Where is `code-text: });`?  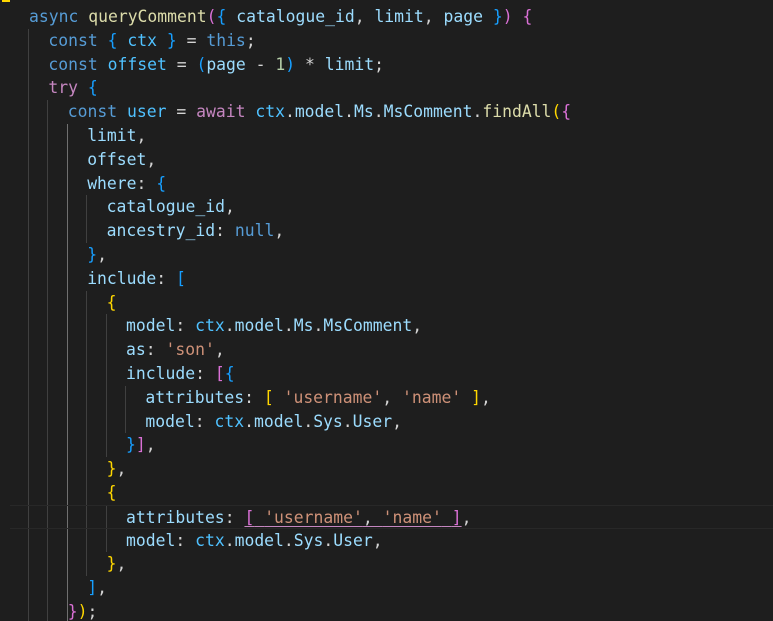
code-text: }); is located at coordinates (83, 610).